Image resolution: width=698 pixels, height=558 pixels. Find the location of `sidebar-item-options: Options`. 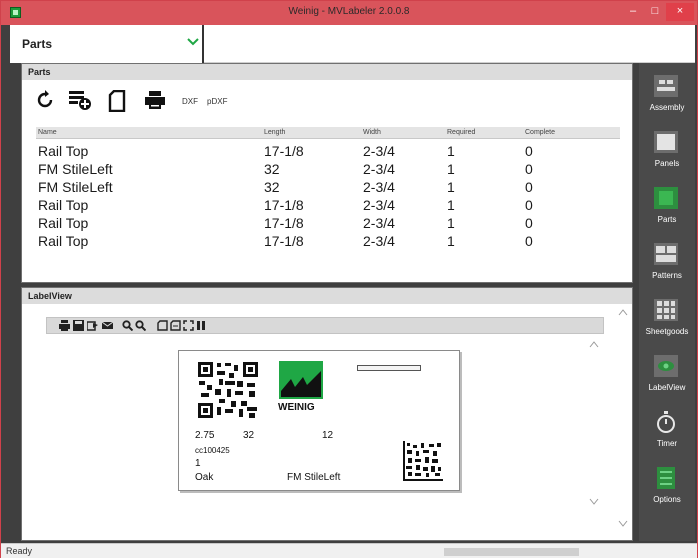

sidebar-item-options: Options is located at coordinates (667, 488).